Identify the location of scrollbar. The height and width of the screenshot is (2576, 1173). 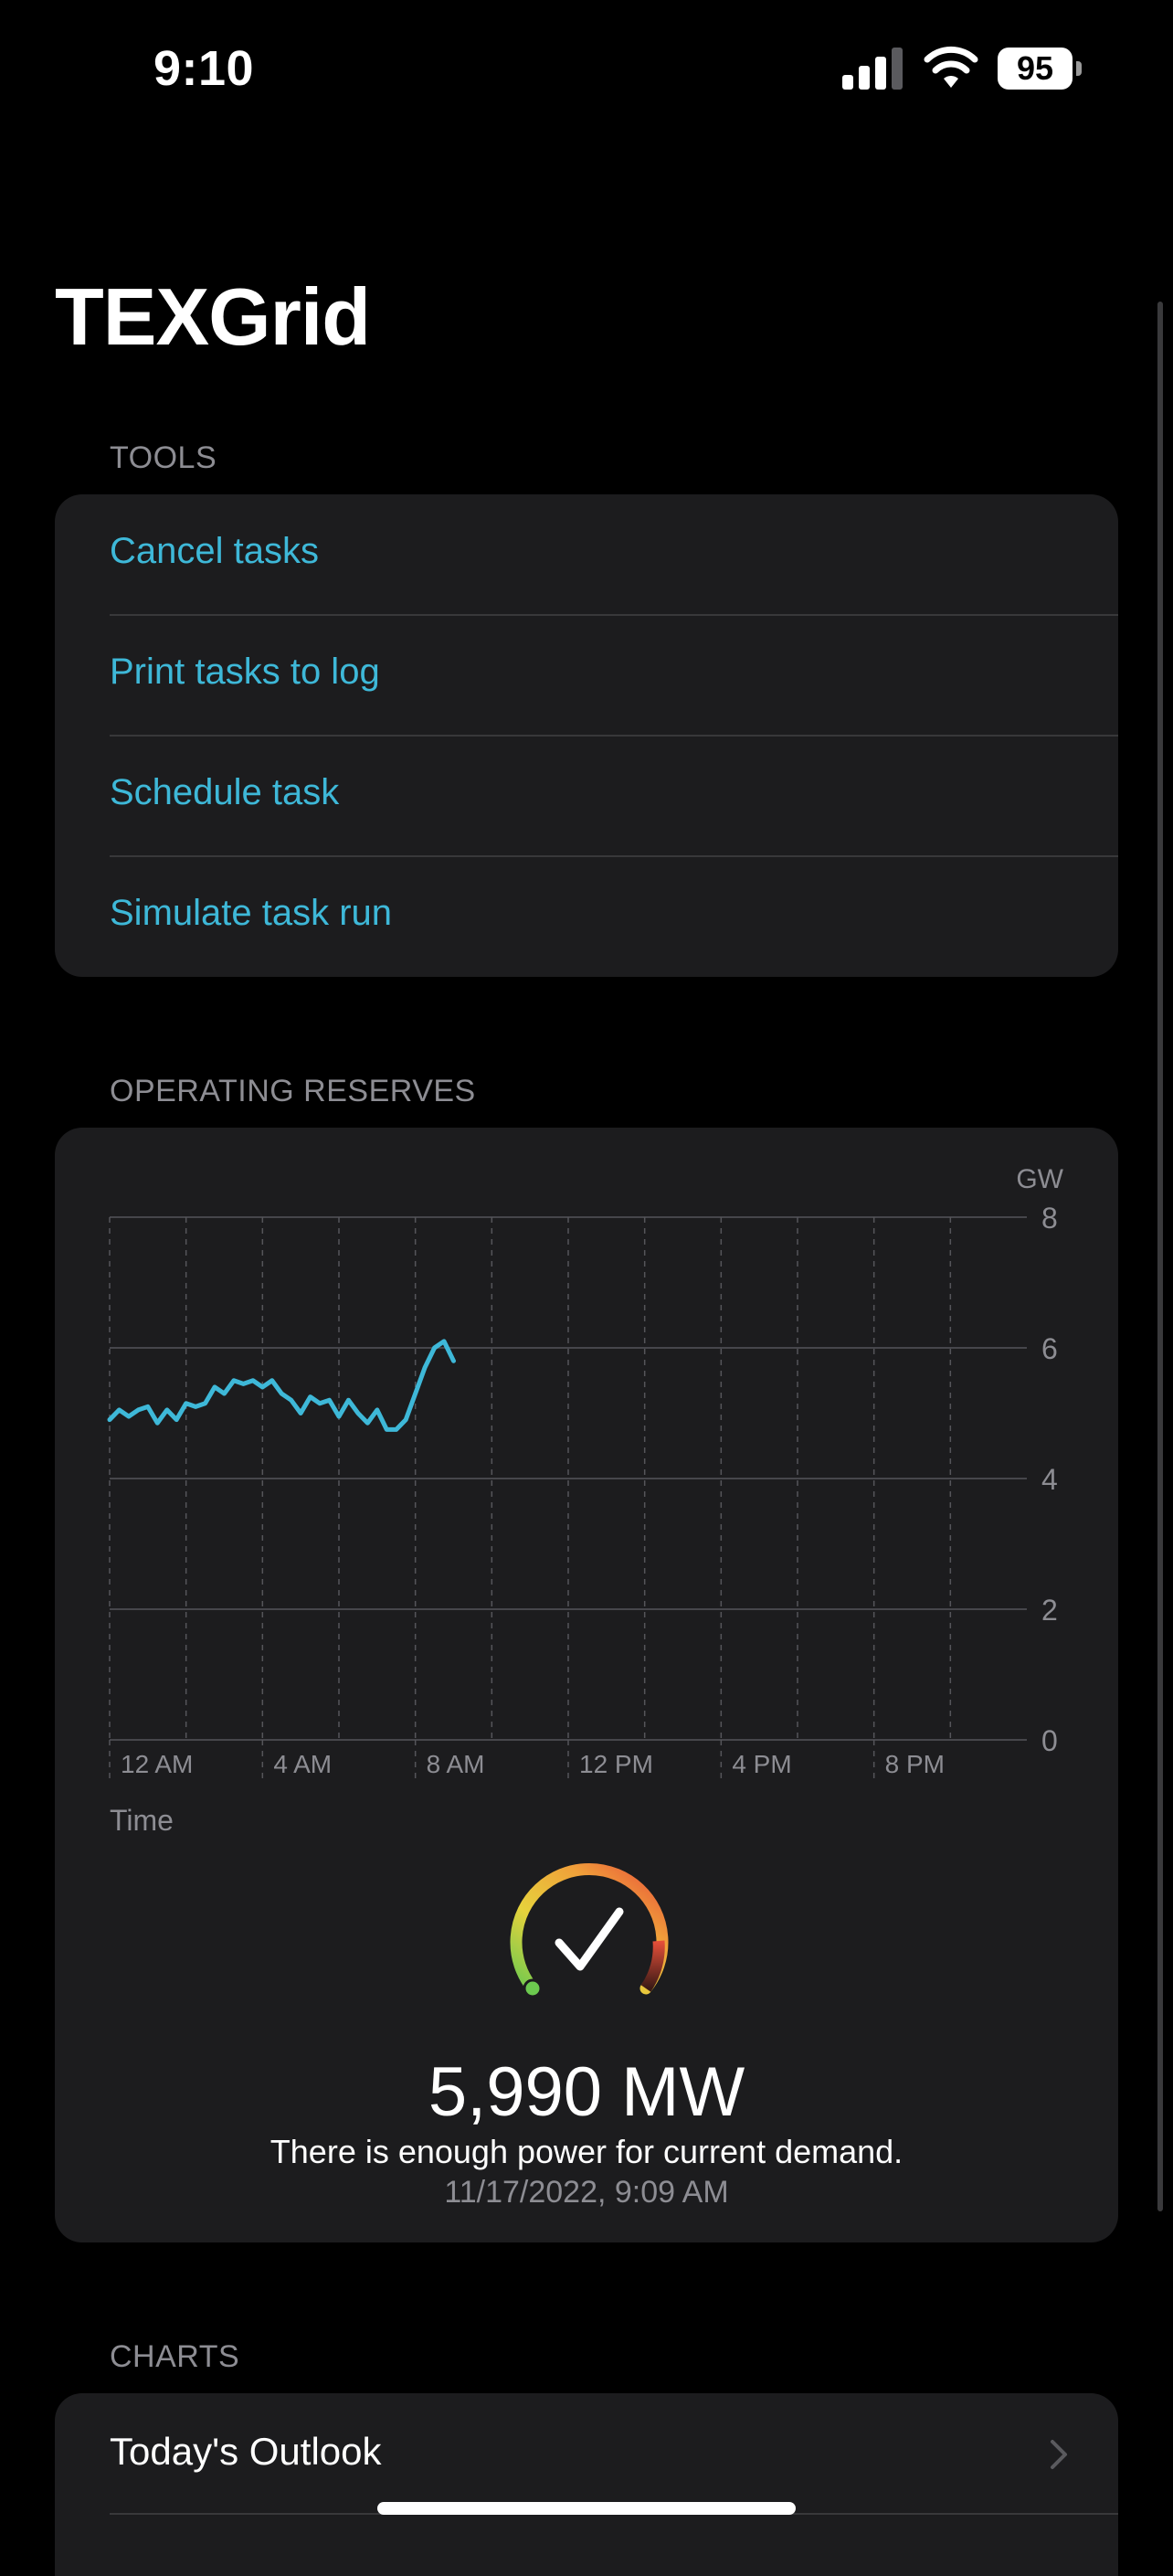
(1160, 1256).